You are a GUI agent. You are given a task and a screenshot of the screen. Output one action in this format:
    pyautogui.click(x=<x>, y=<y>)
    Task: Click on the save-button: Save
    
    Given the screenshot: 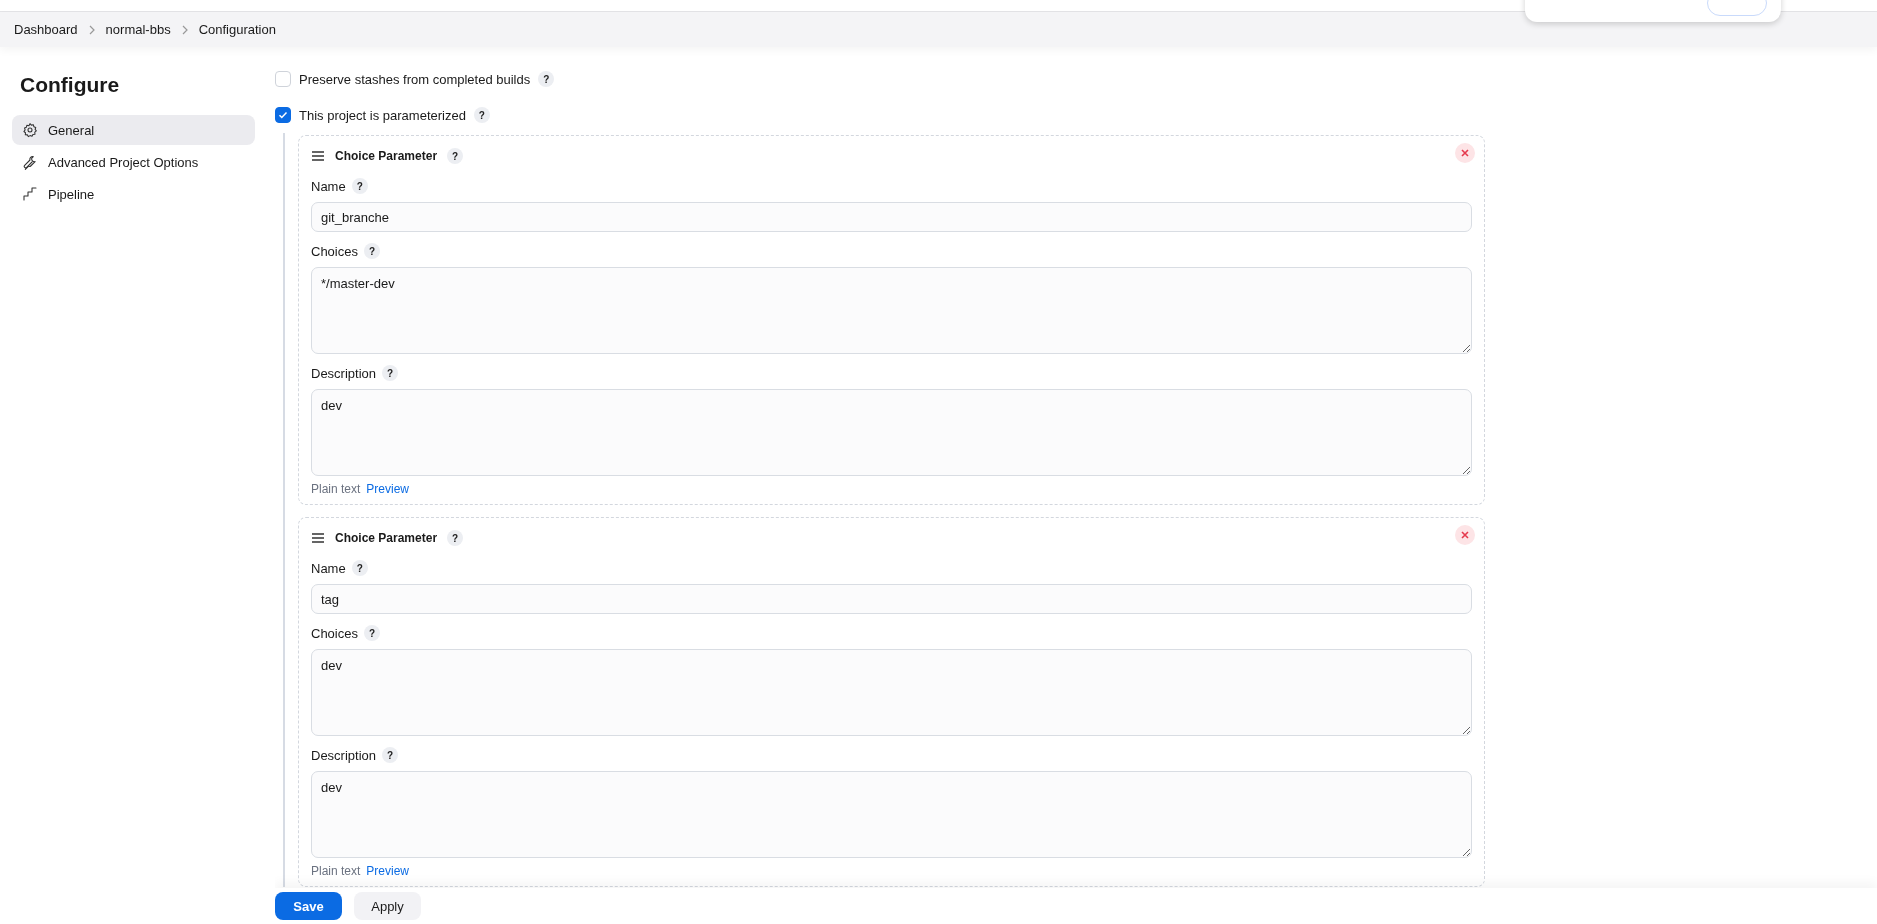 What is the action you would take?
    pyautogui.click(x=308, y=906)
    